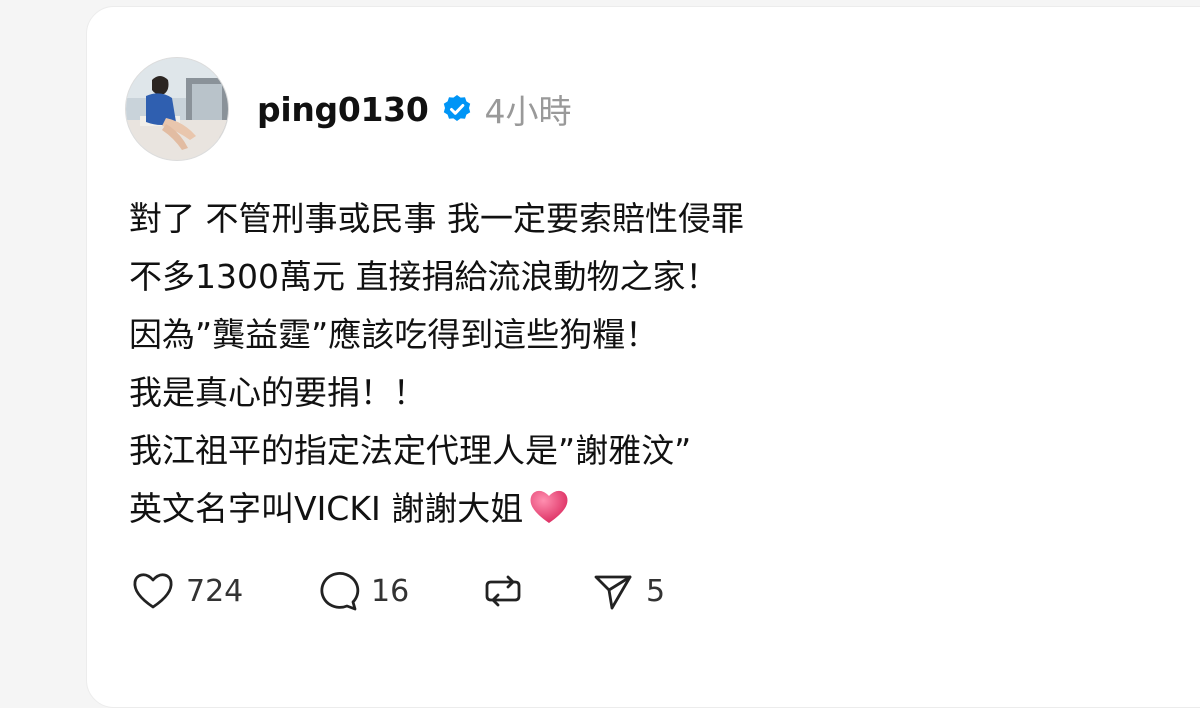 This screenshot has width=1200, height=708. I want to click on post-line: 我江祖平的指定法定代理人是”謝雅汶”, so click(410, 450).